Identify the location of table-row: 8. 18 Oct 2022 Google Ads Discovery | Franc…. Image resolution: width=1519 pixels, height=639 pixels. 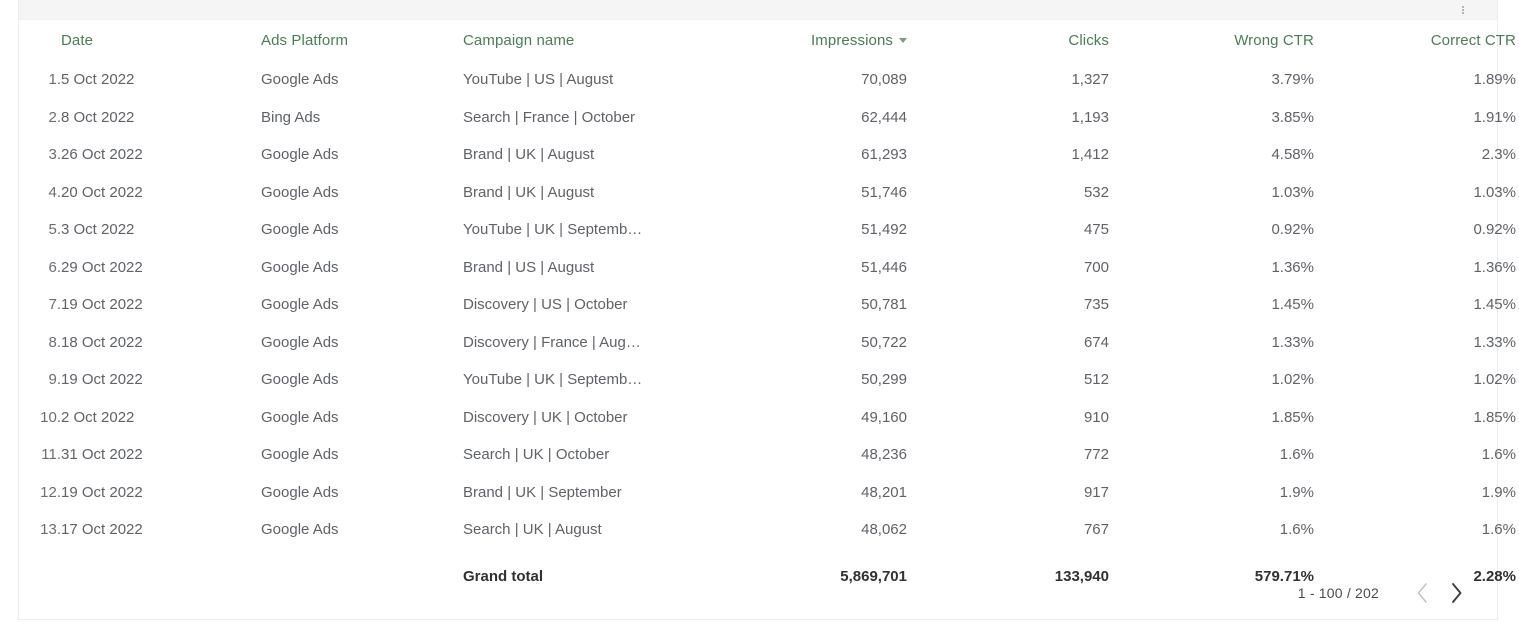
(767, 343).